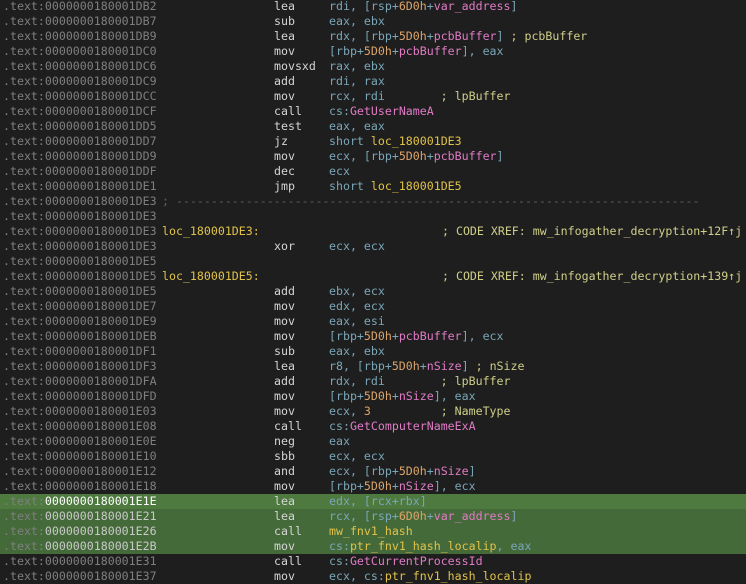 The image size is (746, 584). I want to click on operand-api: GetCurrentProcessId, so click(416, 561).